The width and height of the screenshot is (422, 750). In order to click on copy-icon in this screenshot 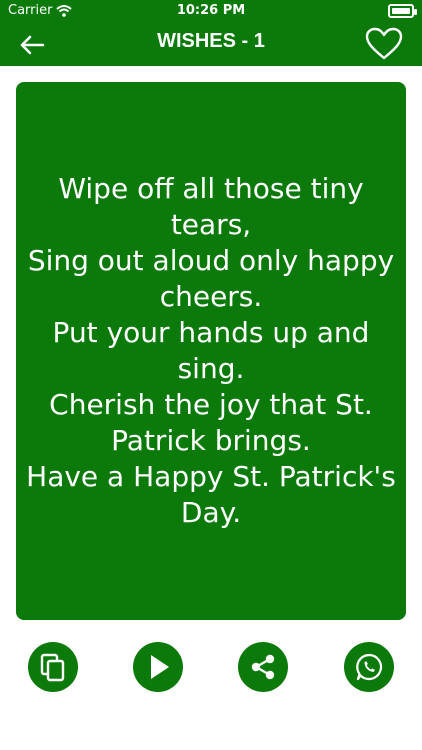, I will do `click(52, 667)`.